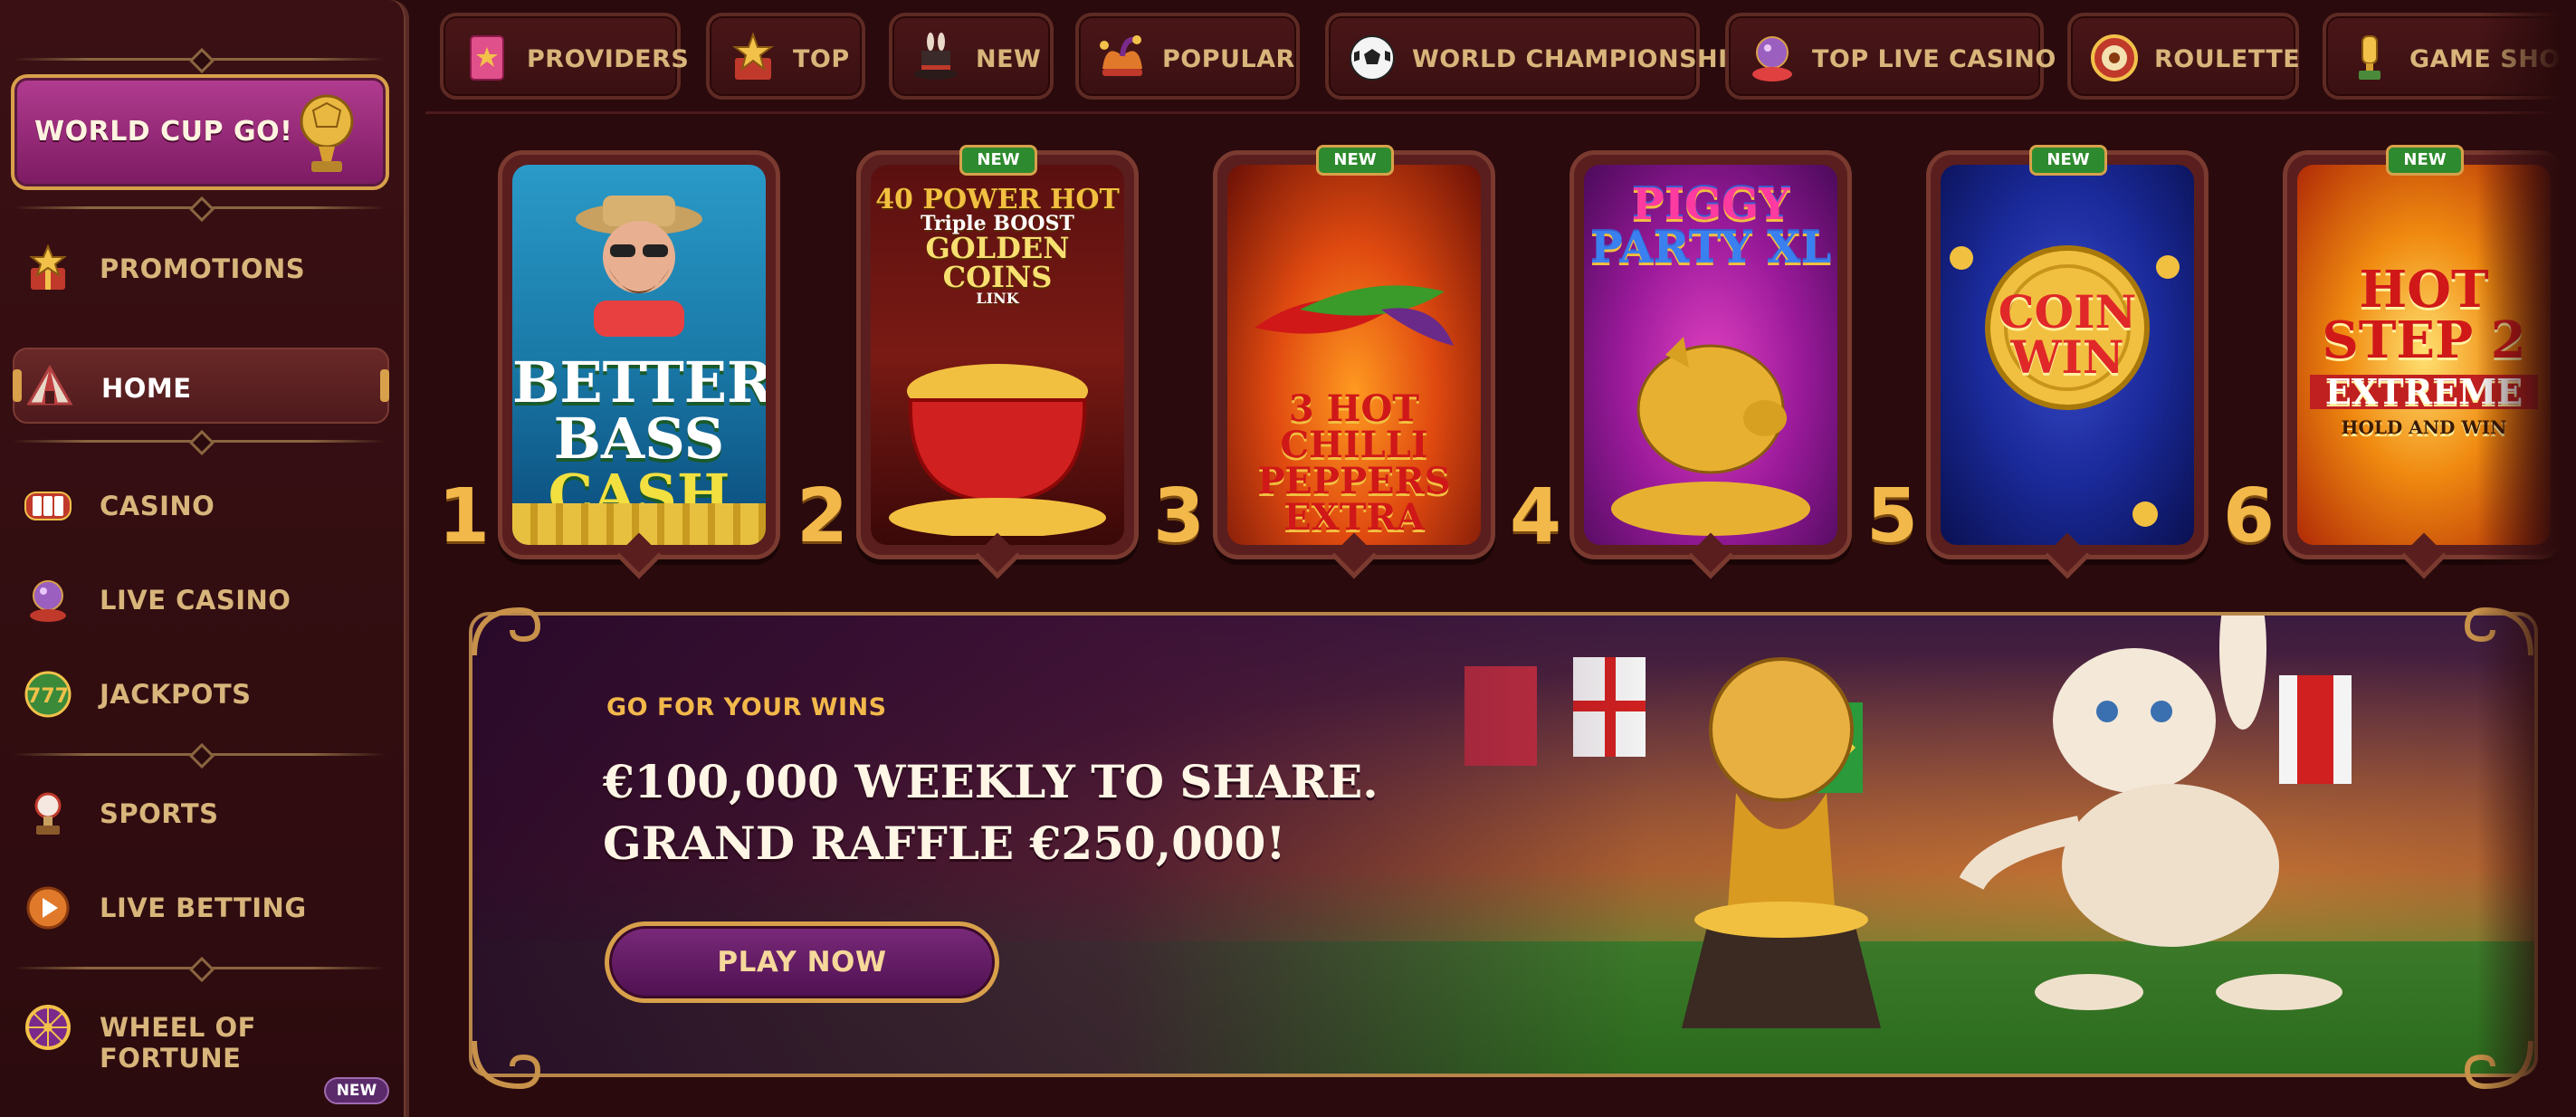  What do you see at coordinates (802, 962) in the screenshot?
I see `play-now-button: PLAY NOW` at bounding box center [802, 962].